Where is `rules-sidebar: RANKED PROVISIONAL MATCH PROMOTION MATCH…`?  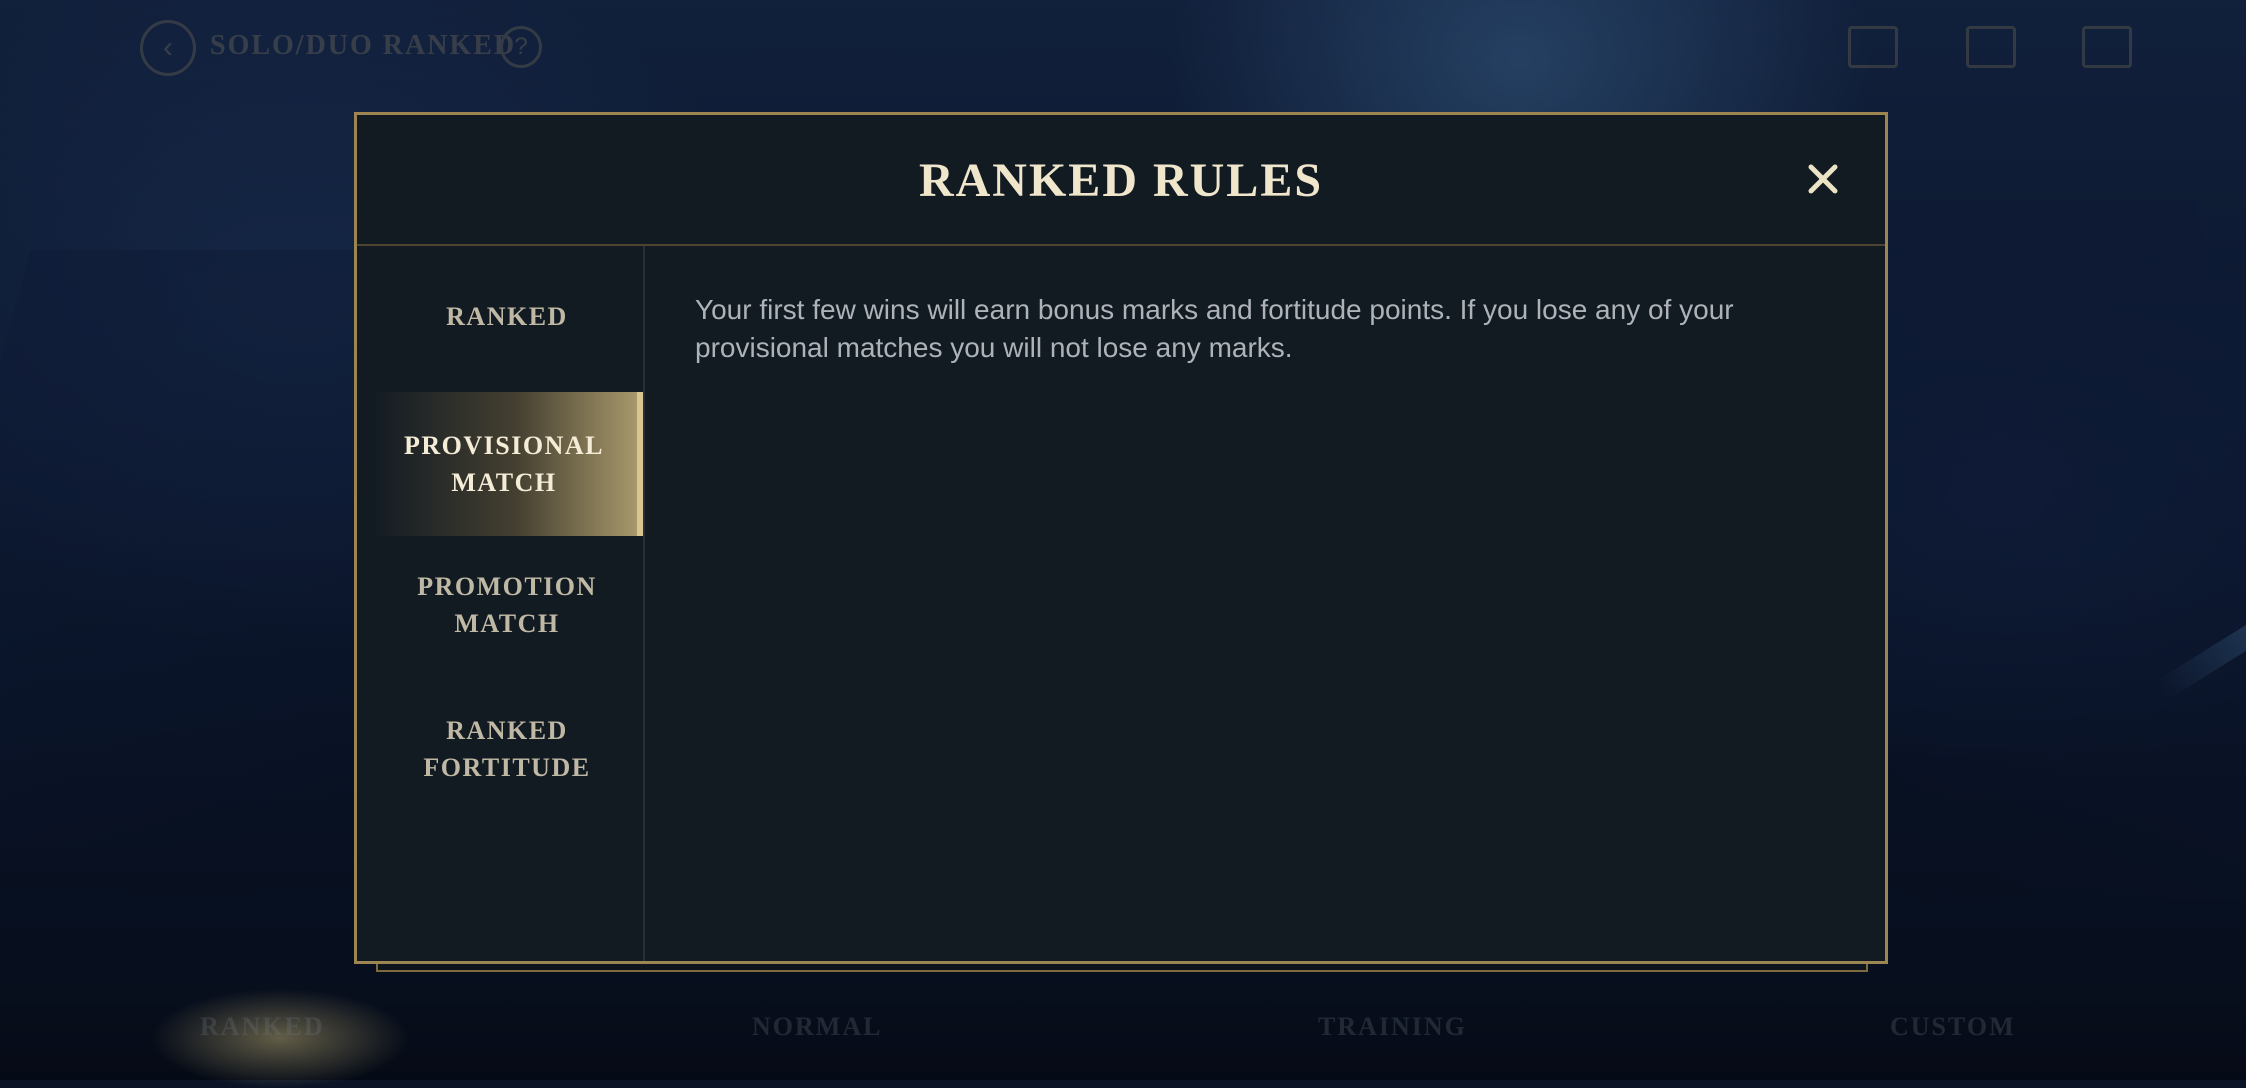 rules-sidebar: RANKED PROVISIONAL MATCH PROMOTION MATCH… is located at coordinates (501, 603).